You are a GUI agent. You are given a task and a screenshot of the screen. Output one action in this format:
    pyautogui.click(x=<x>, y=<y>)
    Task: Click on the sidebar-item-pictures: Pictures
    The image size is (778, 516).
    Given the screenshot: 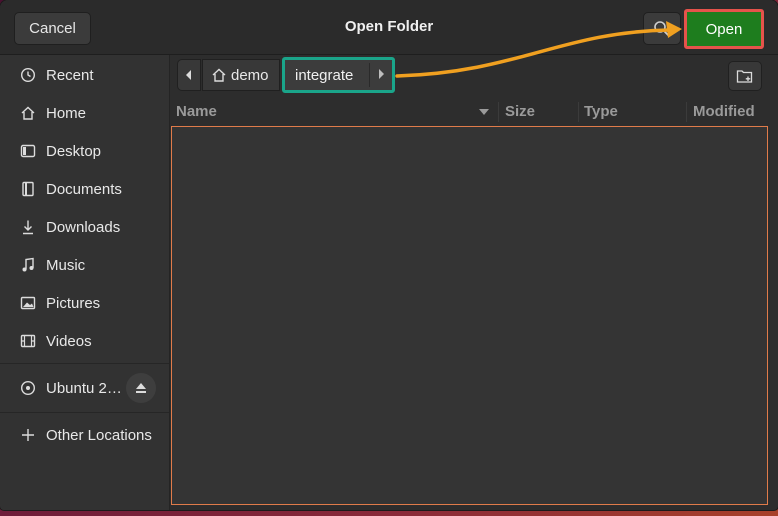 What is the action you would take?
    pyautogui.click(x=93, y=303)
    